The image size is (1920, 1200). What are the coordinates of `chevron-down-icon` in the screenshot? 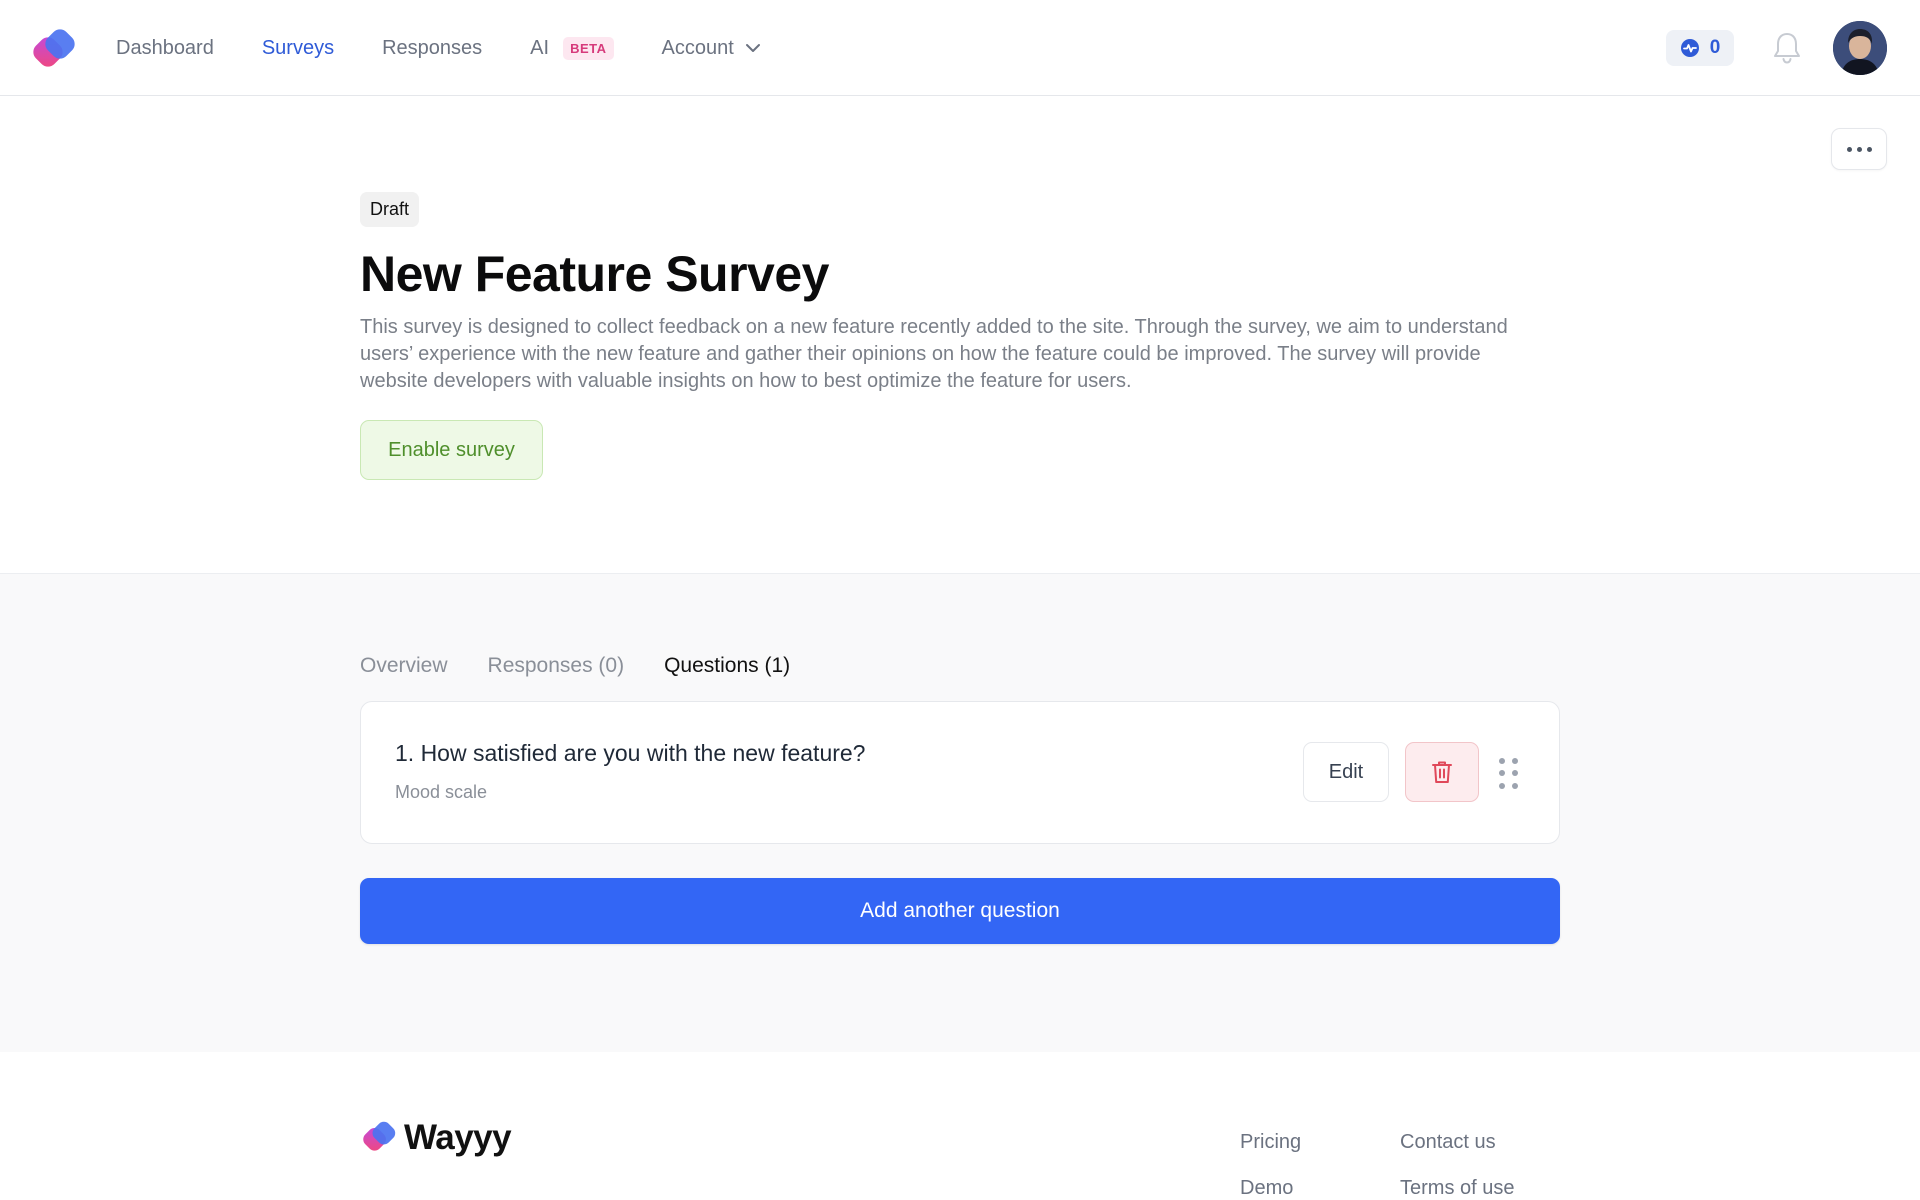 It's located at (752, 48).